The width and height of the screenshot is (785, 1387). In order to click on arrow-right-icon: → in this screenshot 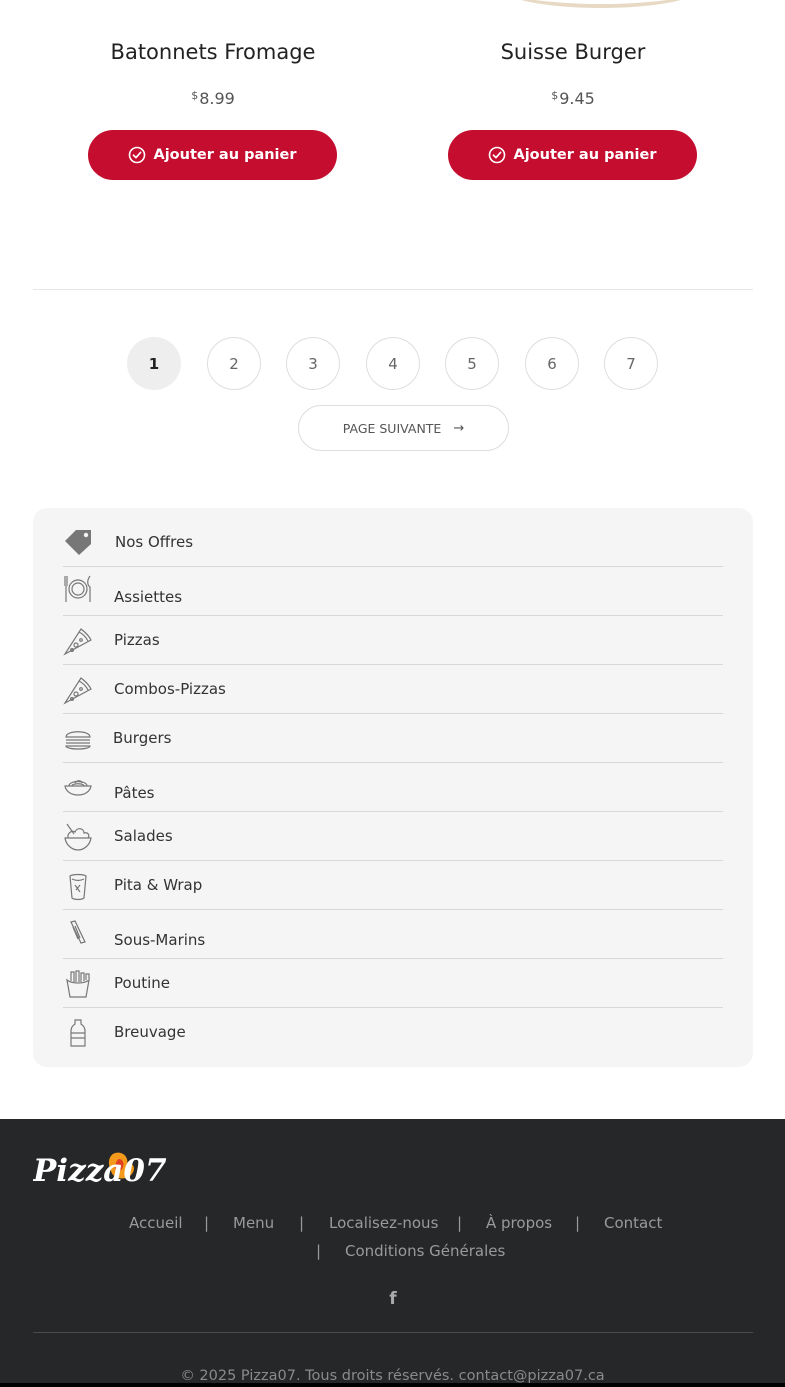, I will do `click(459, 428)`.